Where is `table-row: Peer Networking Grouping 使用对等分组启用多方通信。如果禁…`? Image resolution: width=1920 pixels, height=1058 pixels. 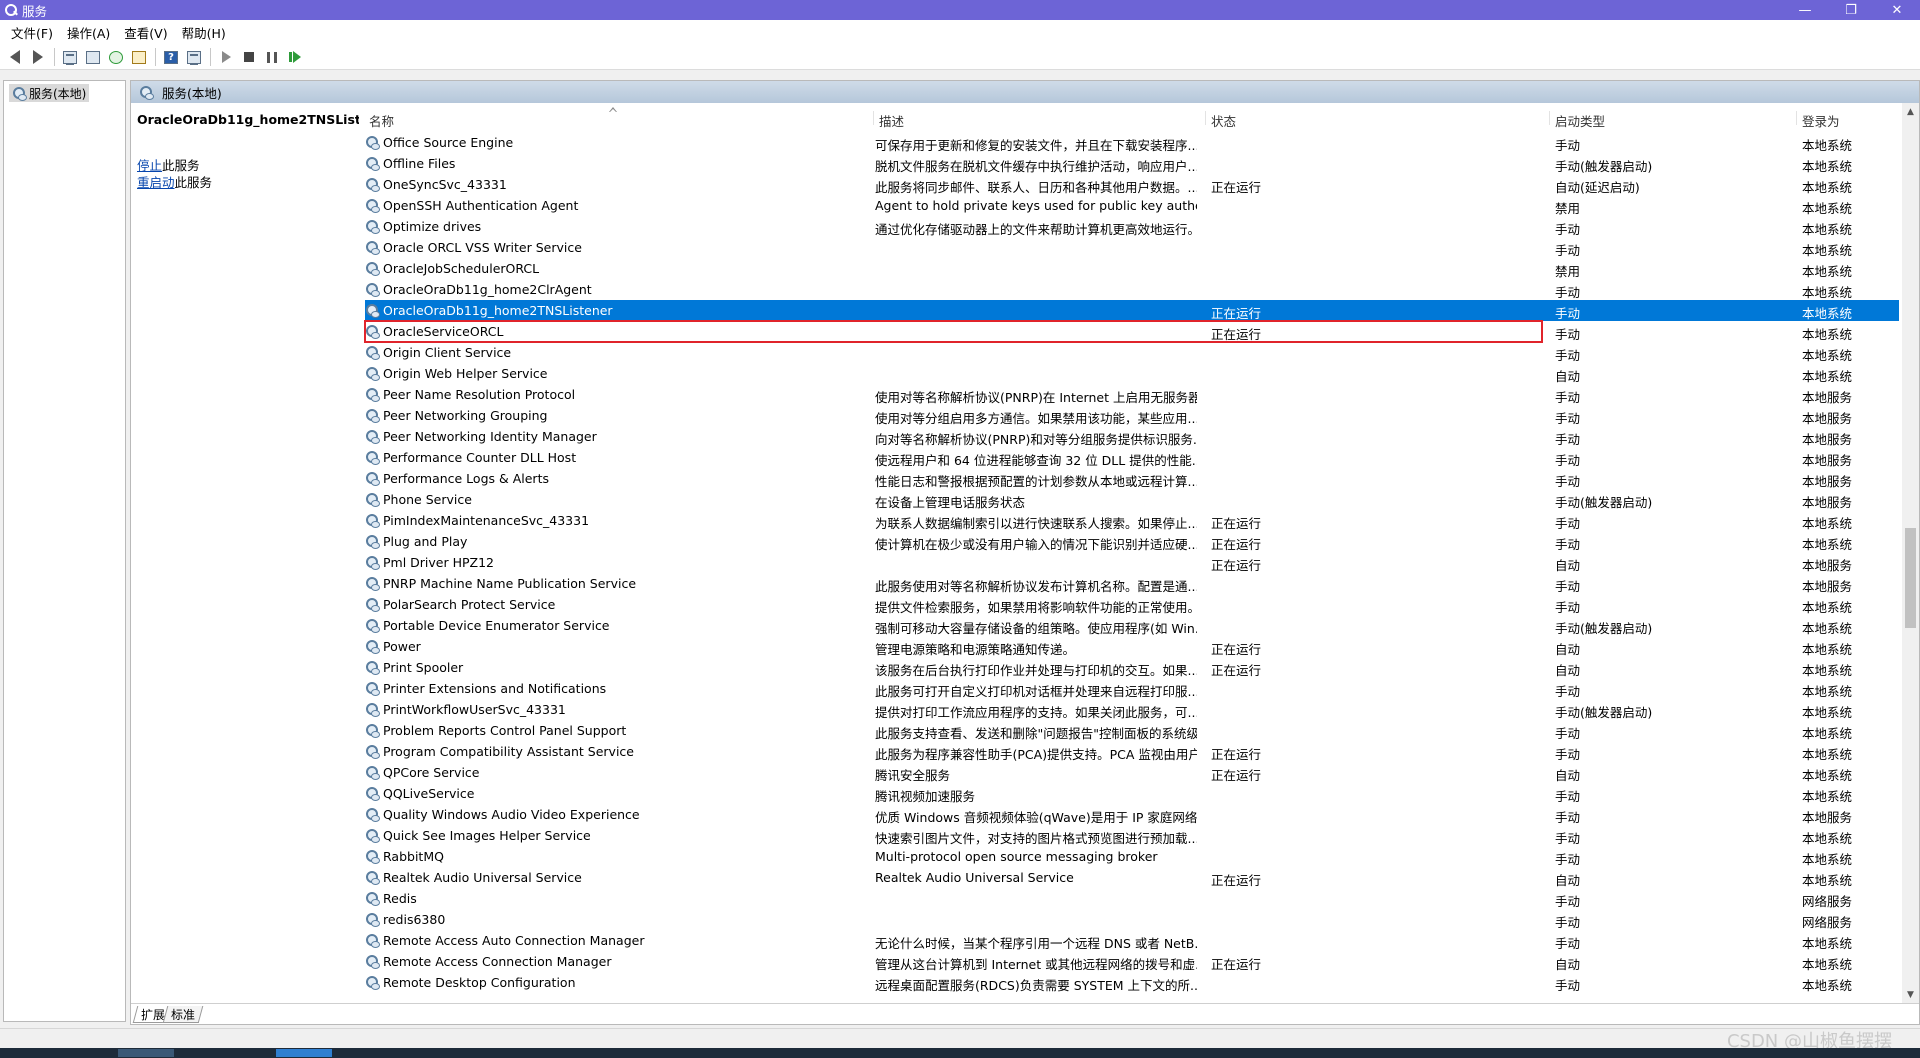 table-row: Peer Networking Grouping 使用对等分组启用多方通信。如果禁… is located at coordinates (1132, 415).